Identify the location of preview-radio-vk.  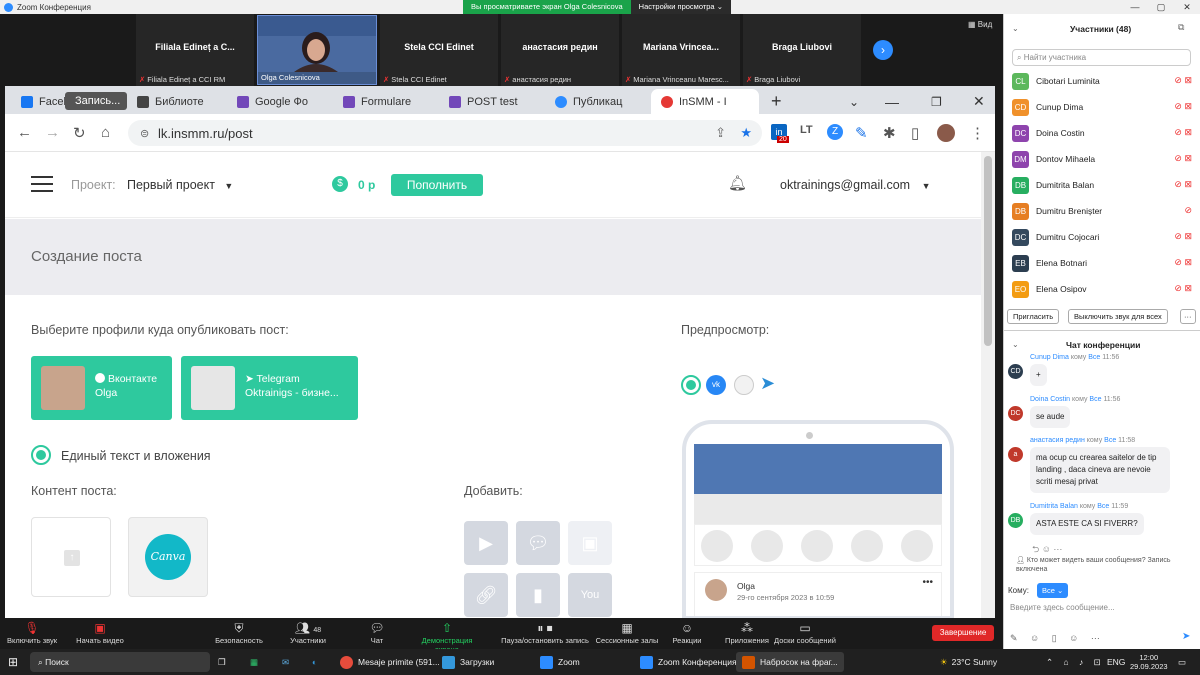
(691, 385).